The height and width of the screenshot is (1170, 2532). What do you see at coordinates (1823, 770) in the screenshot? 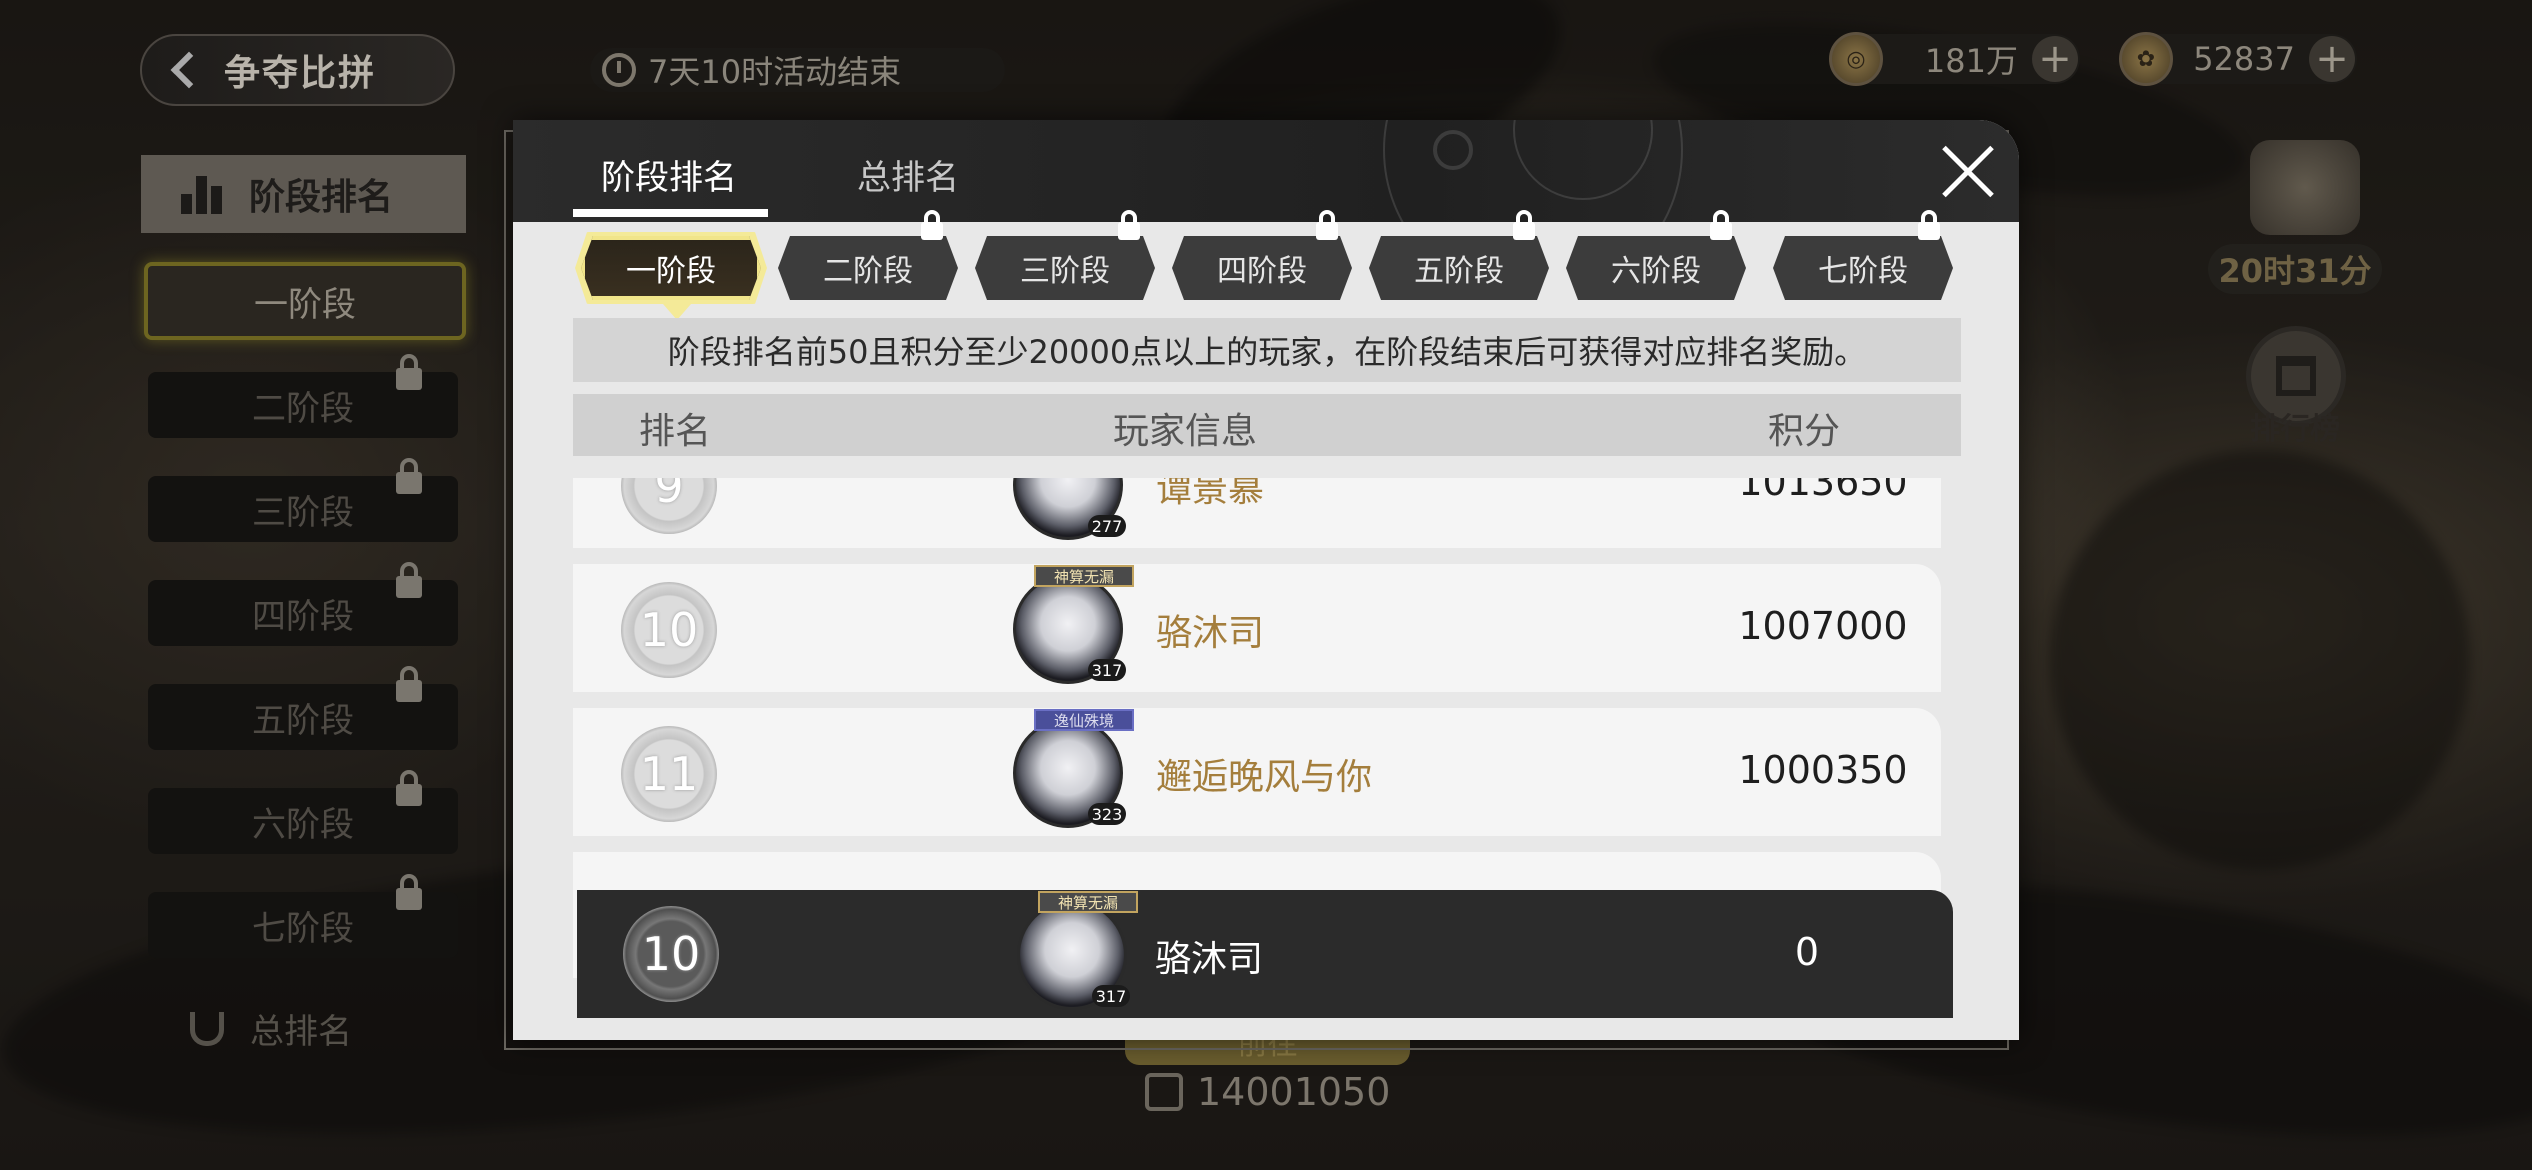
I see `player-score: 1000350` at bounding box center [1823, 770].